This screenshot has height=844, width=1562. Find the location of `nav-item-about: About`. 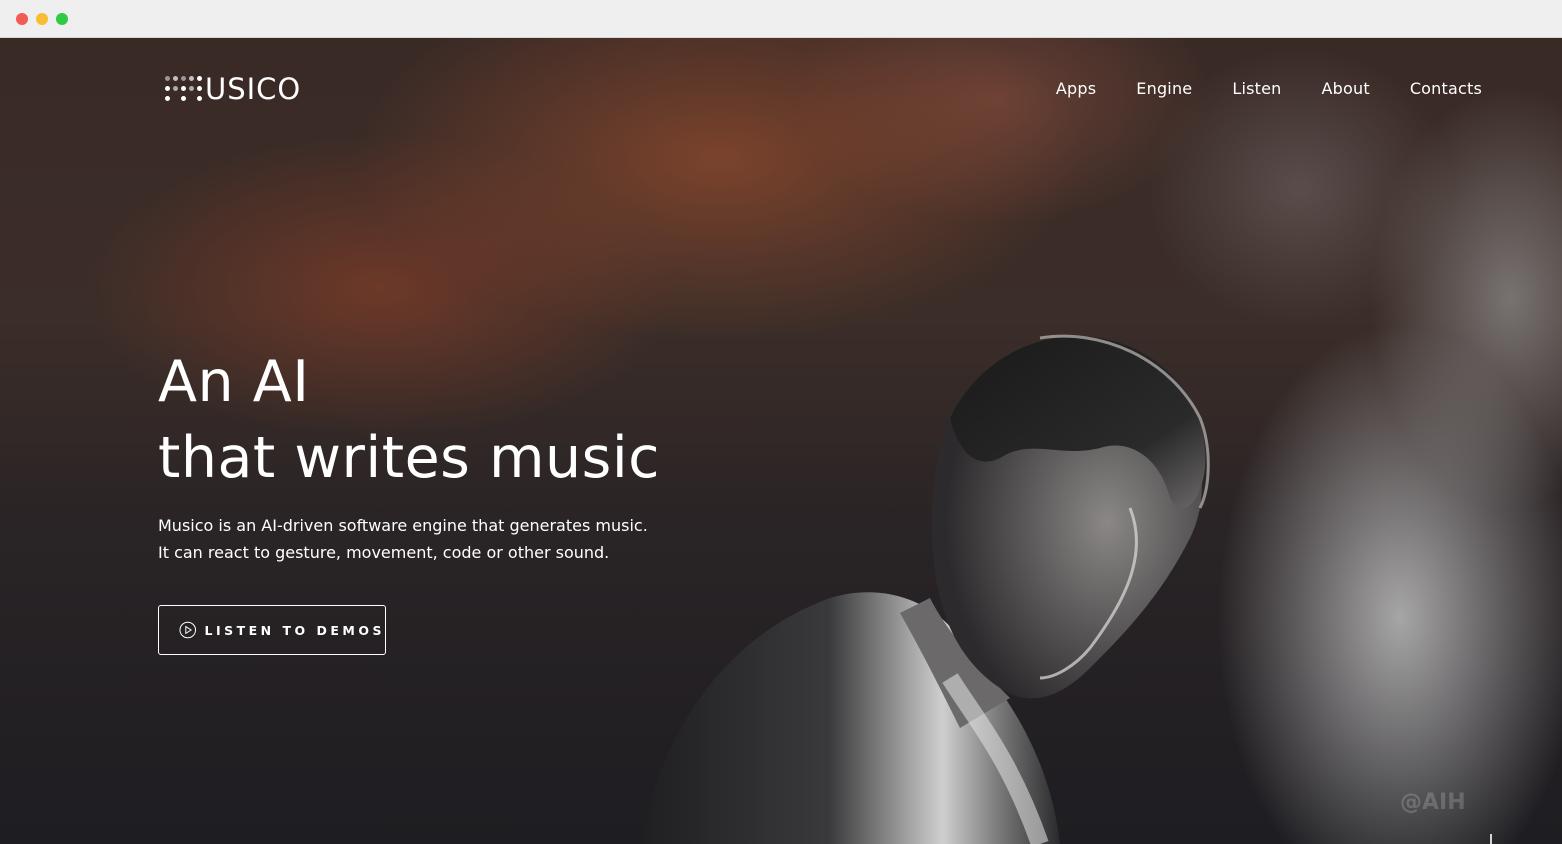

nav-item-about: About is located at coordinates (1346, 89).